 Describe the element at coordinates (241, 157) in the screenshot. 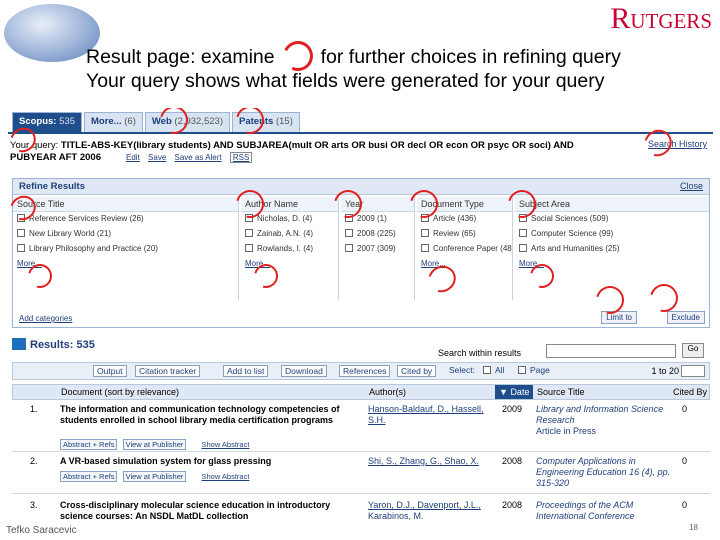

I see `rss-button: RSS` at that location.